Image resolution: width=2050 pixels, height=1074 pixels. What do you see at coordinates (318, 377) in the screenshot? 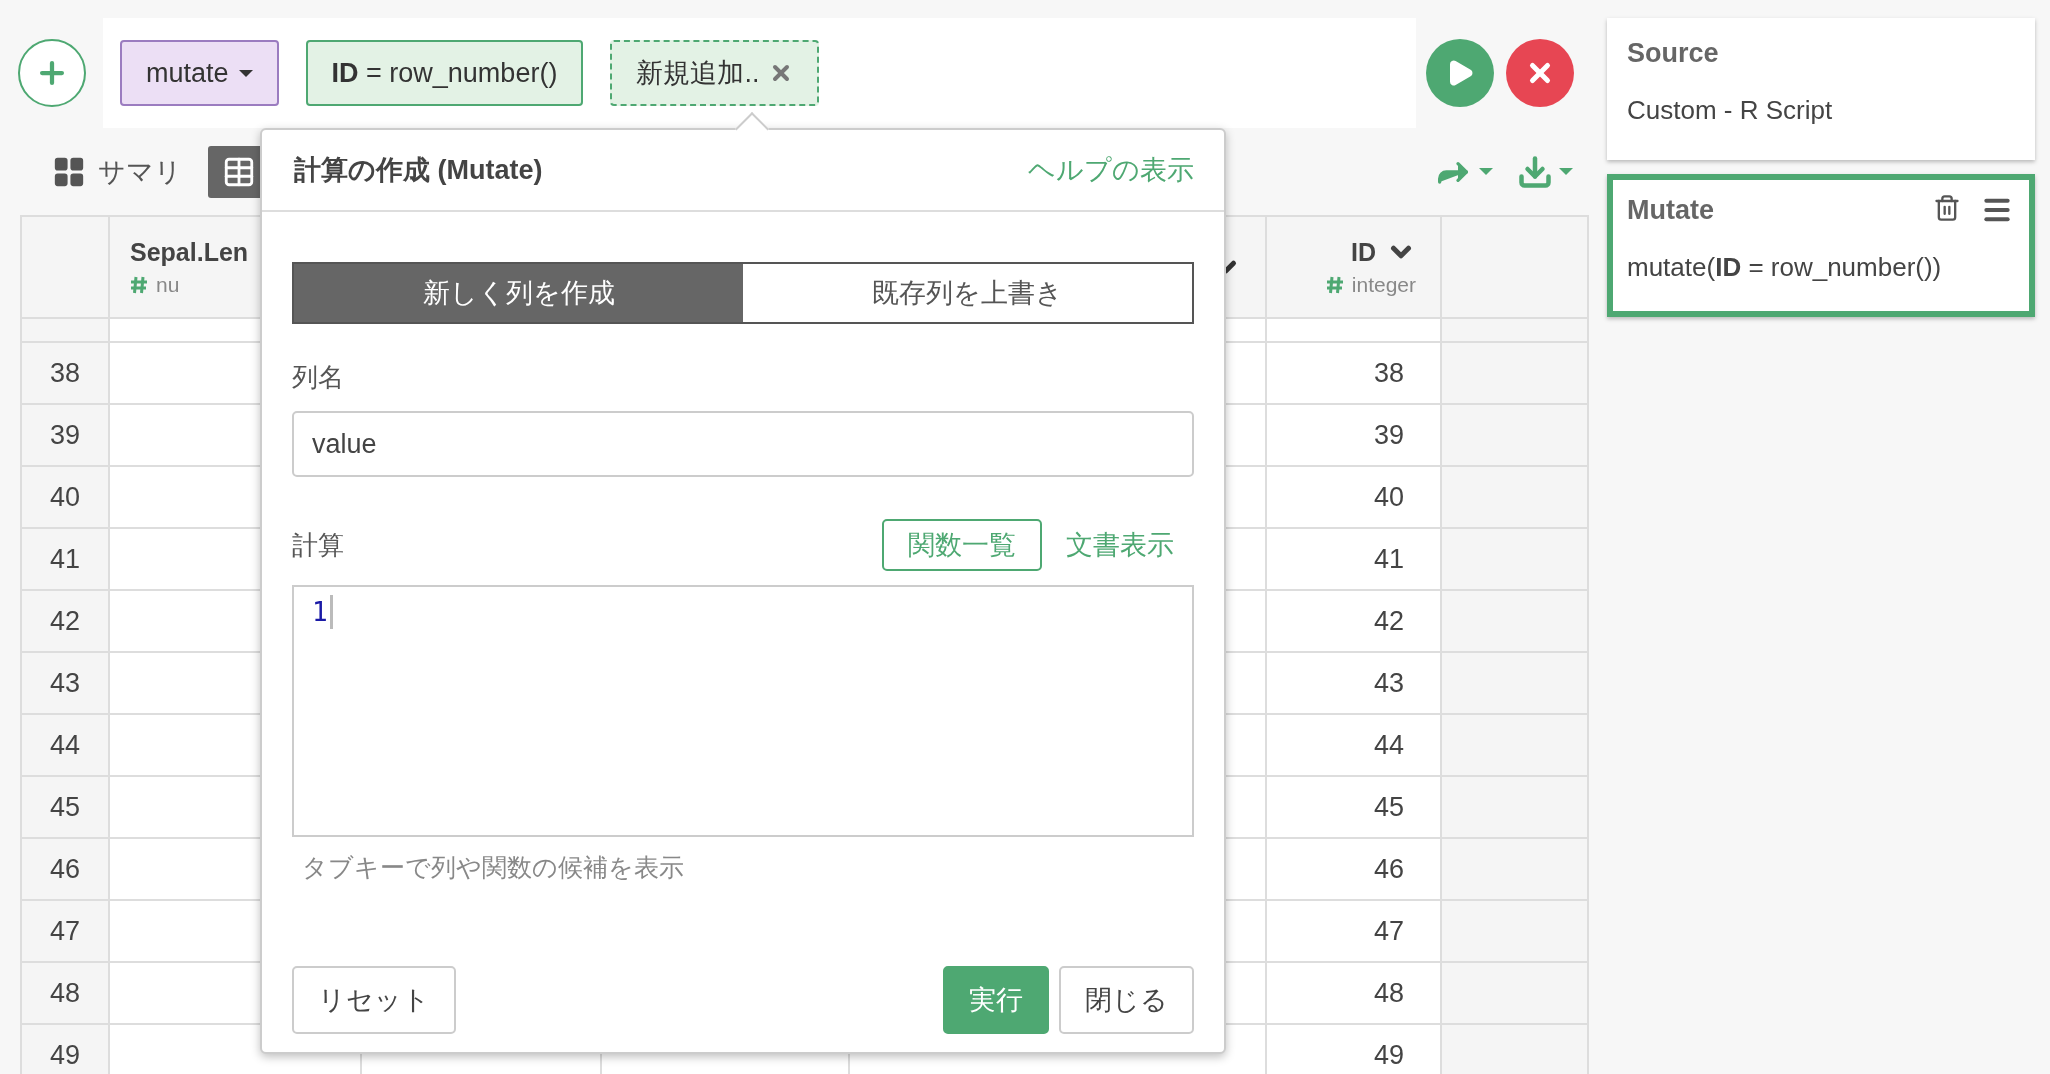
I see `field-label: 列名` at bounding box center [318, 377].